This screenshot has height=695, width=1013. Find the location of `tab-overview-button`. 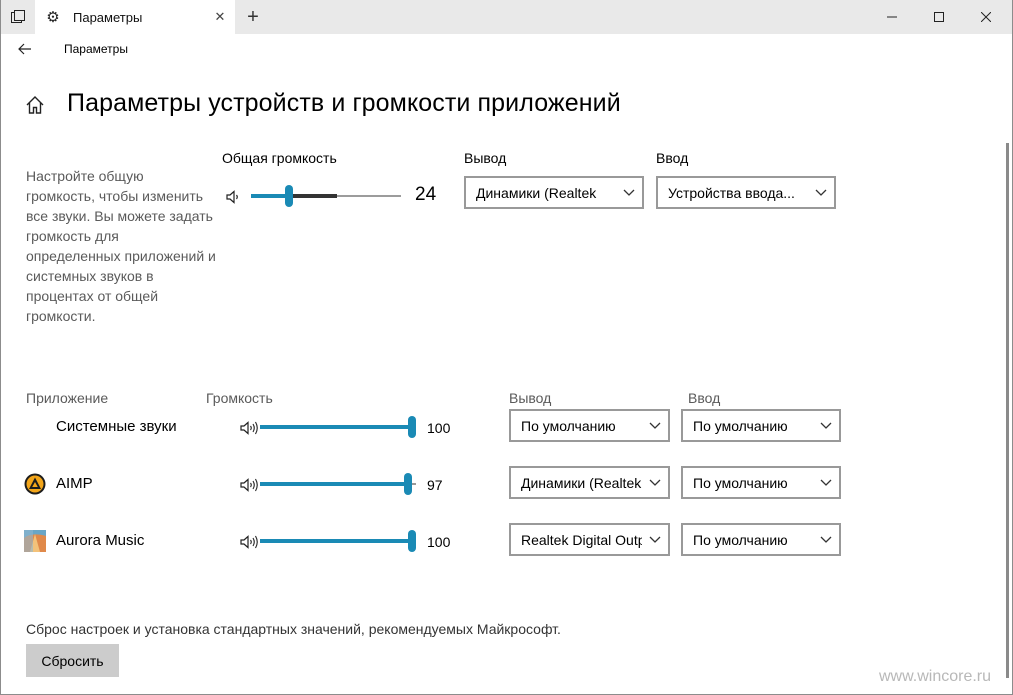

tab-overview-button is located at coordinates (18, 17).